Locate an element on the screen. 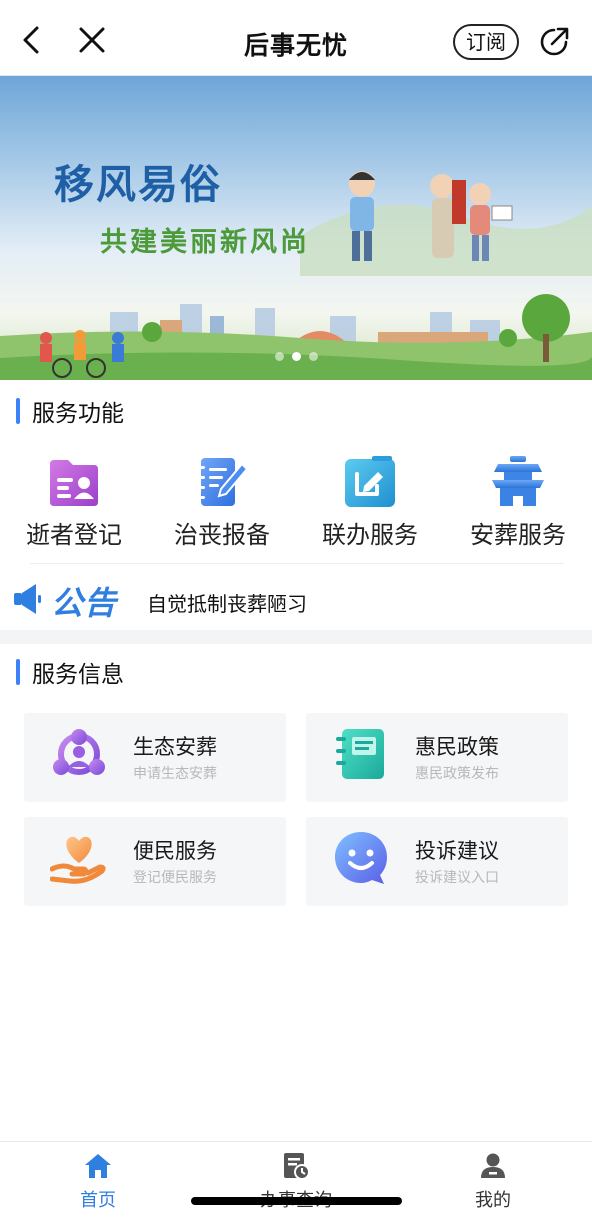 The width and height of the screenshot is (592, 1217). people-network-icon is located at coordinates (79, 754).